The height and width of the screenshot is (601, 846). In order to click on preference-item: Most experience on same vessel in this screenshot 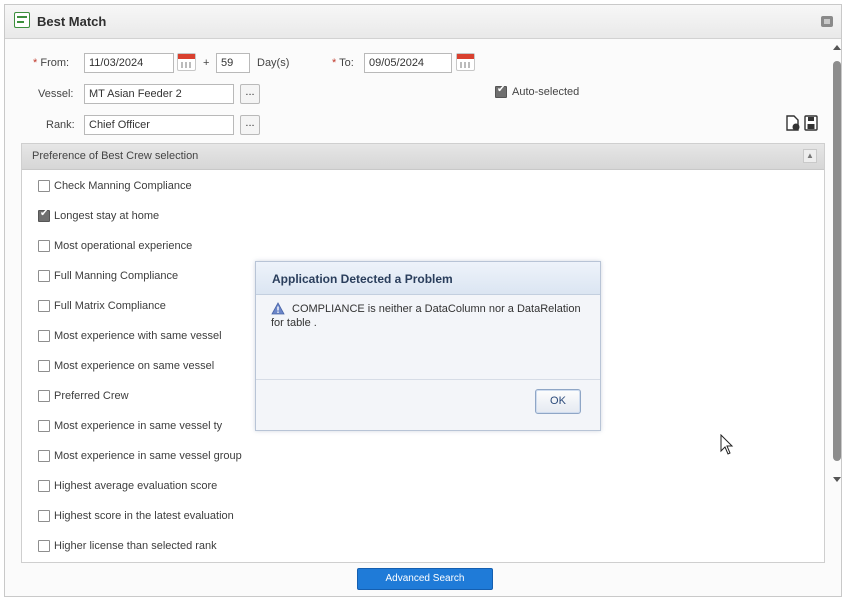, I will do `click(126, 368)`.